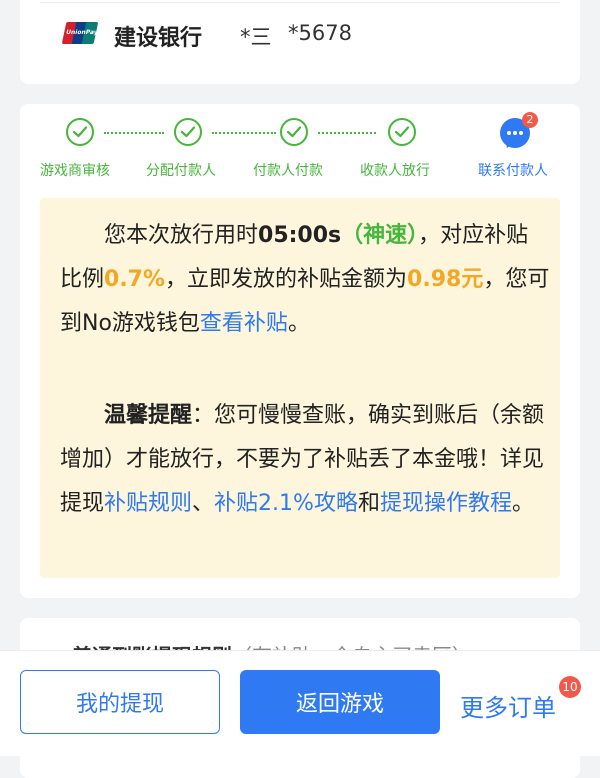 The width and height of the screenshot is (600, 778). Describe the element at coordinates (158, 38) in the screenshot. I see `bank-name: 建设银行` at that location.